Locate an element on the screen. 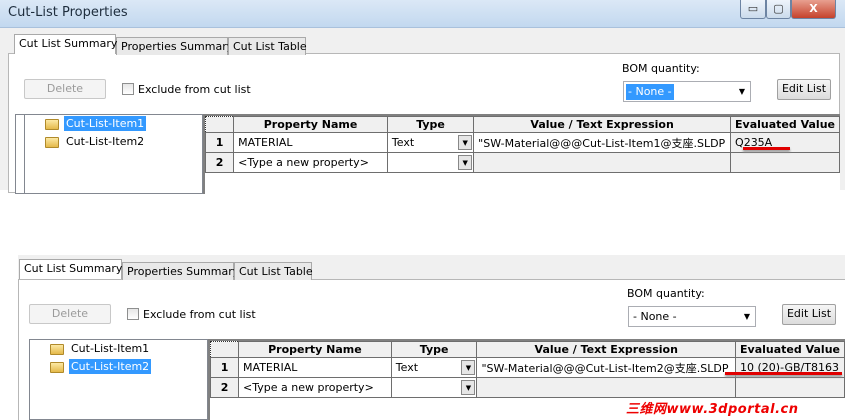 The image size is (845, 420). expression-cell: "SW-Material@@@Cut-List-Item1@支座.SLDP is located at coordinates (602, 142).